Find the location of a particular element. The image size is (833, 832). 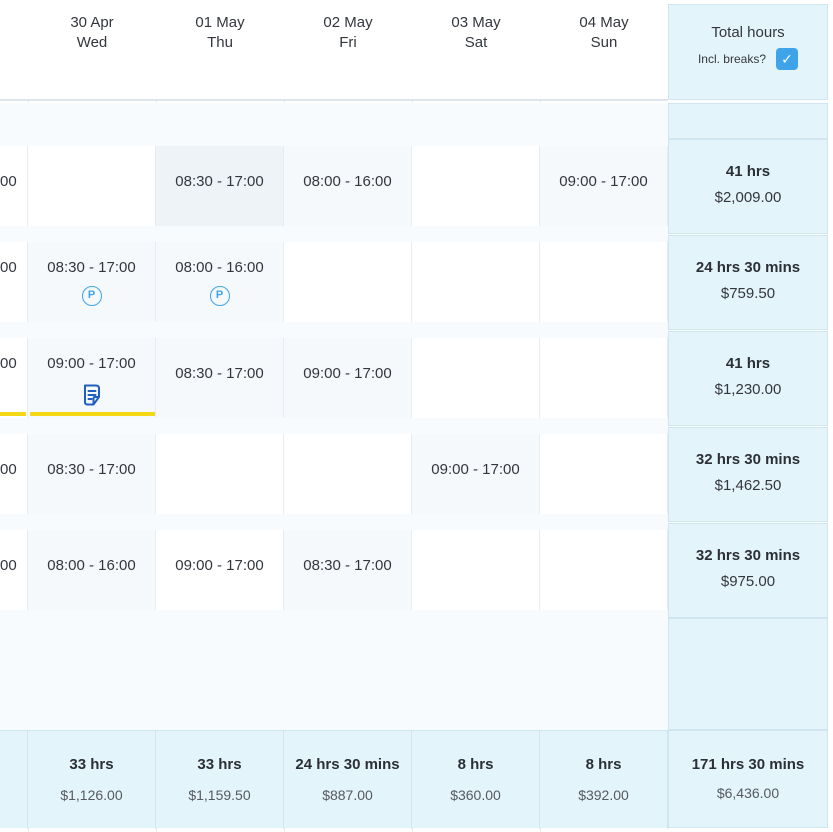

shift-cell: 08:30 - 17:00 P is located at coordinates (92, 282).